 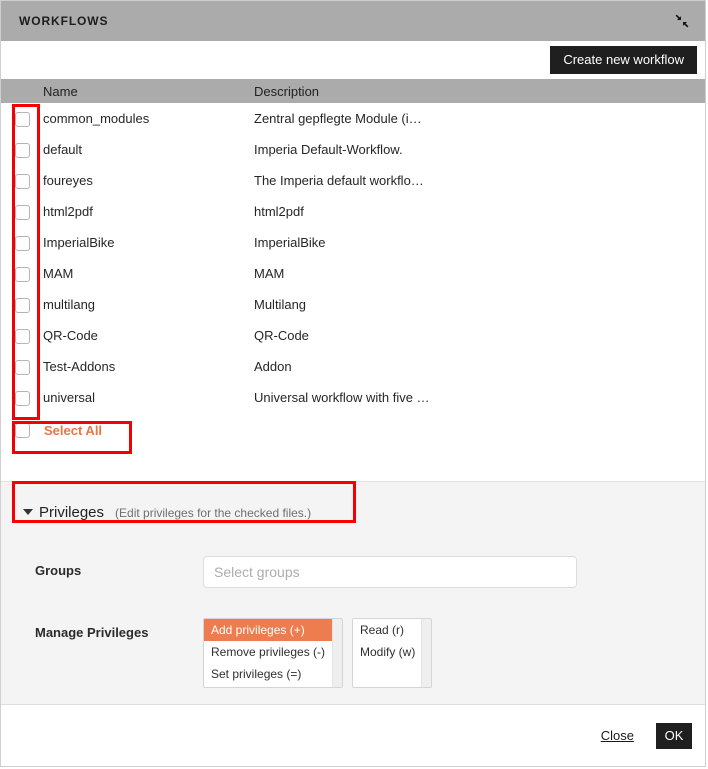 I want to click on row-description: MAM, so click(x=476, y=273).